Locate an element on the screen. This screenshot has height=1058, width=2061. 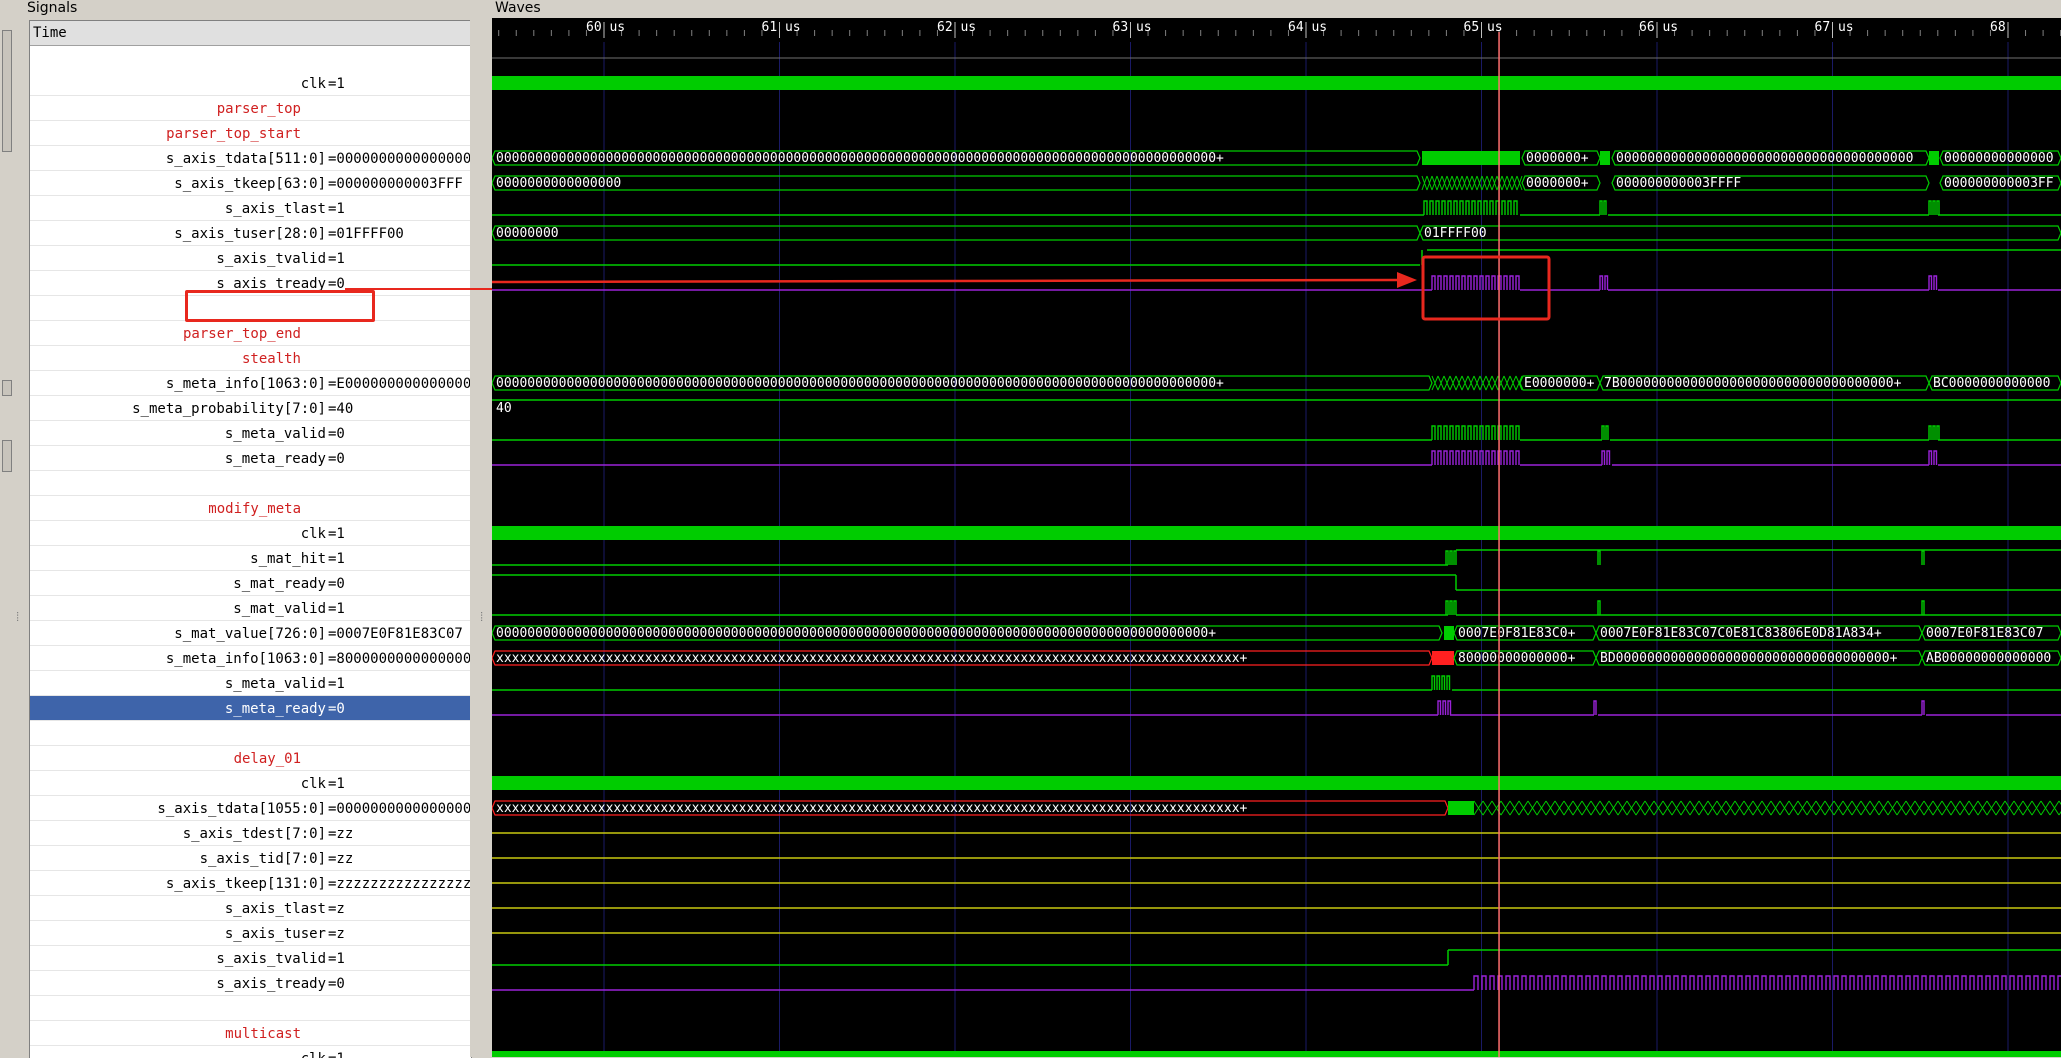
signal-row: s_axis_tuser[28:0] =01FFFF00 is located at coordinates (250, 233).